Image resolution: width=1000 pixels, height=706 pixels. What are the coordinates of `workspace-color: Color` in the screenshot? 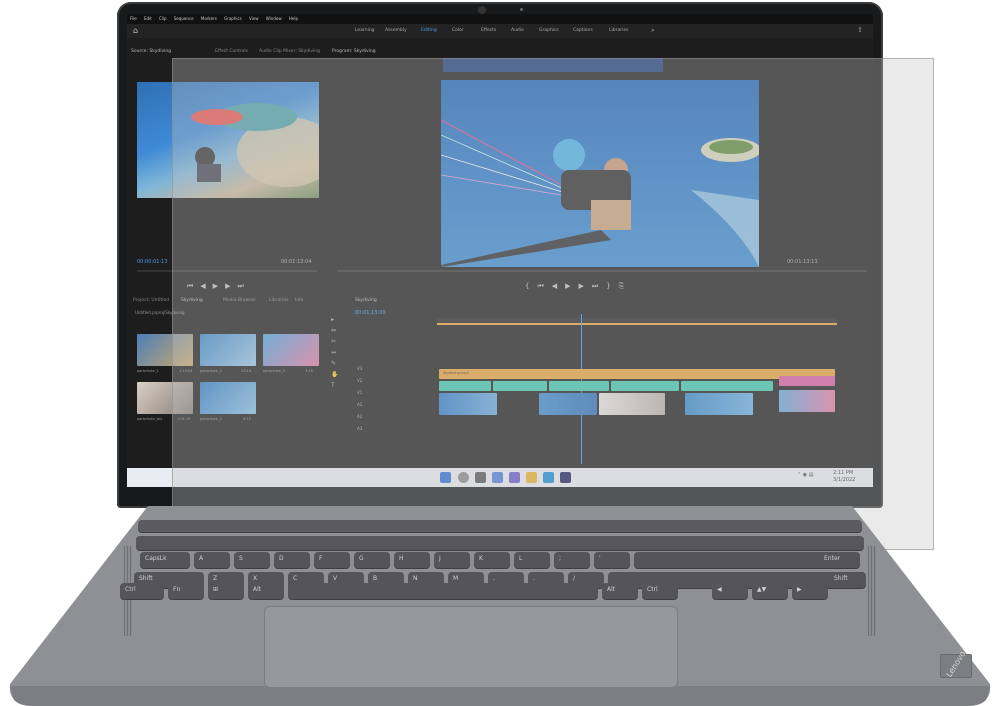 It's located at (458, 30).